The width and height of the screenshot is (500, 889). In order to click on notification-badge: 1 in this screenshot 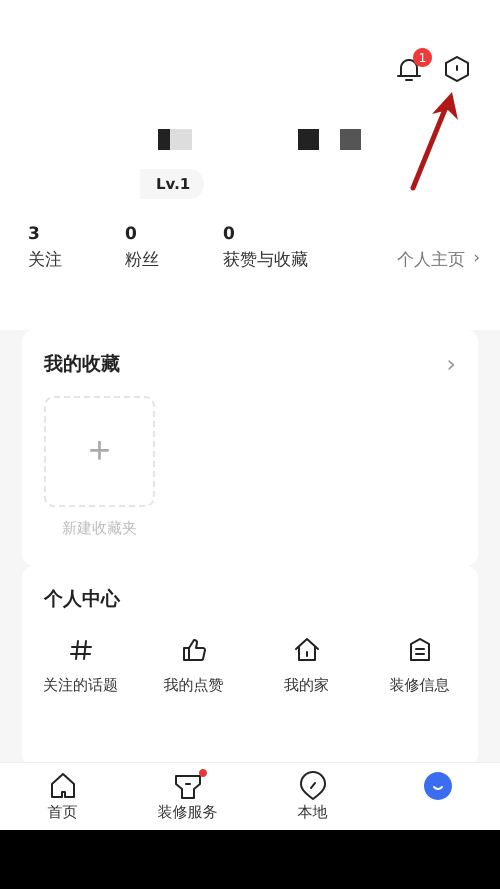, I will do `click(422, 57)`.